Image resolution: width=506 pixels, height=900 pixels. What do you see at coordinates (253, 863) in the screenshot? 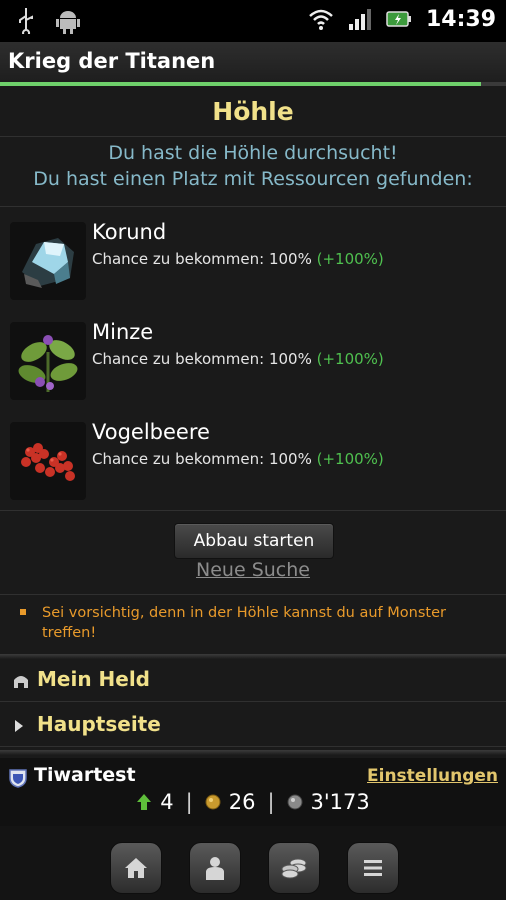
I see `bottom-navigation` at bounding box center [253, 863].